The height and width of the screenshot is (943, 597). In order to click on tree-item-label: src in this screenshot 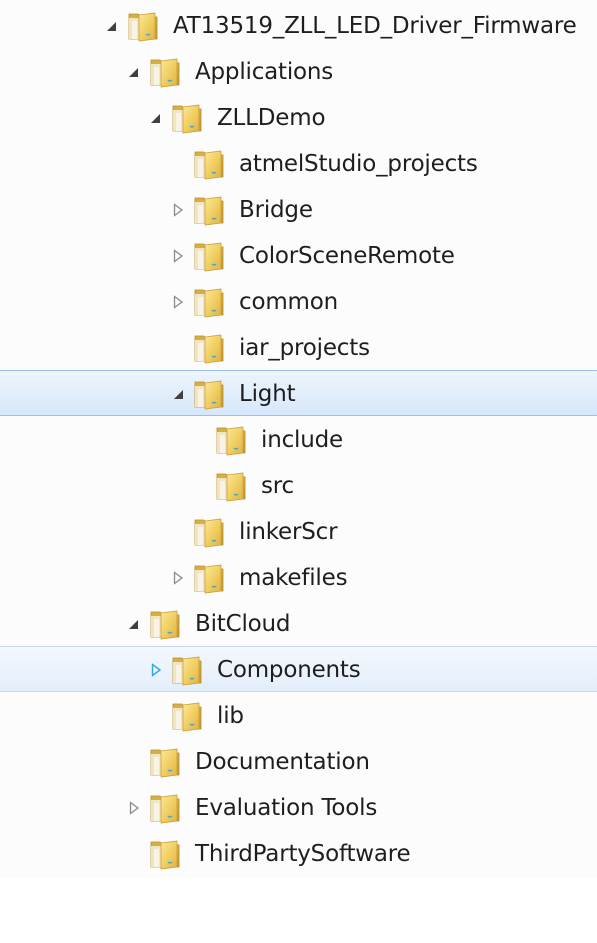, I will do `click(277, 486)`.